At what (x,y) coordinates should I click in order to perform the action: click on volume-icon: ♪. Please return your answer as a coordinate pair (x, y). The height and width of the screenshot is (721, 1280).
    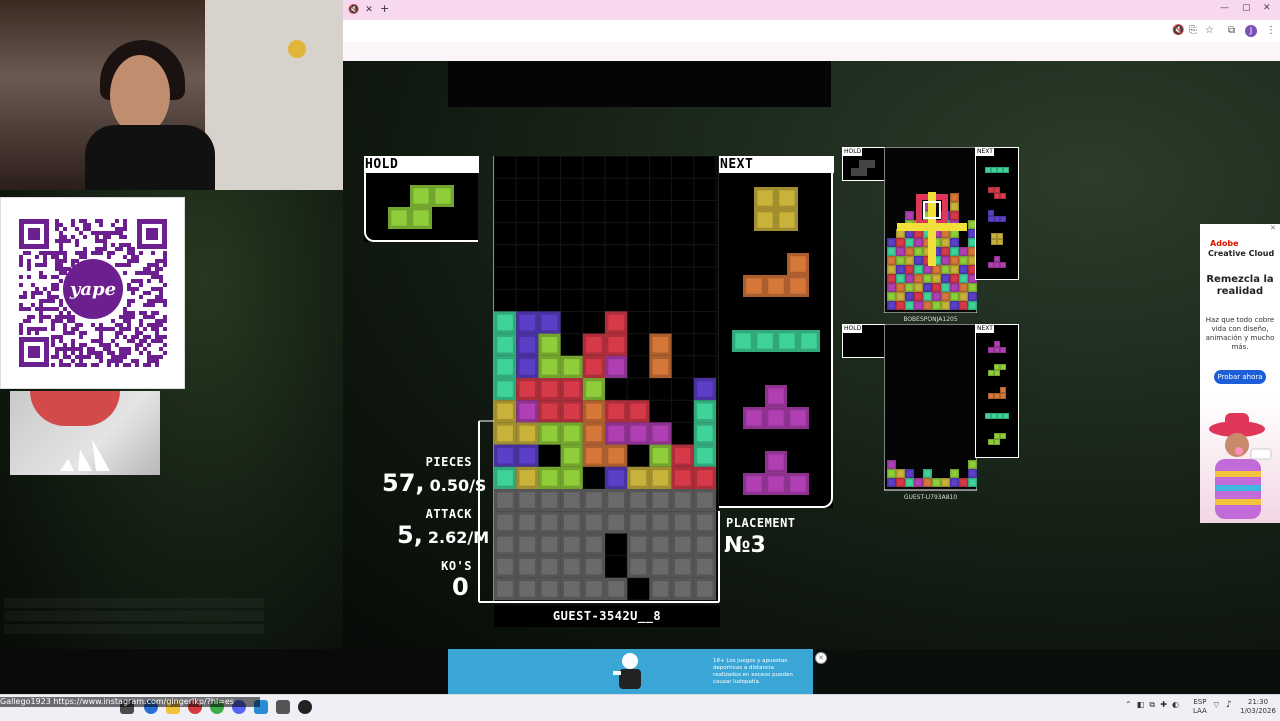
    Looking at the image, I should click on (1229, 705).